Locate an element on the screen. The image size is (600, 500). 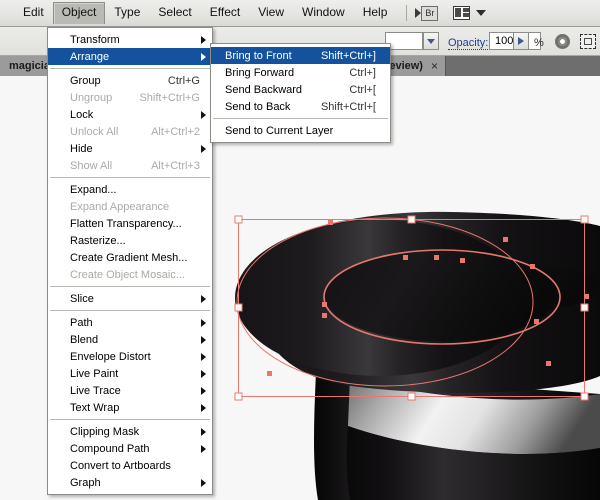
object-menu-item-shortcut: Alt+Ctrl+3 is located at coordinates (175, 165).